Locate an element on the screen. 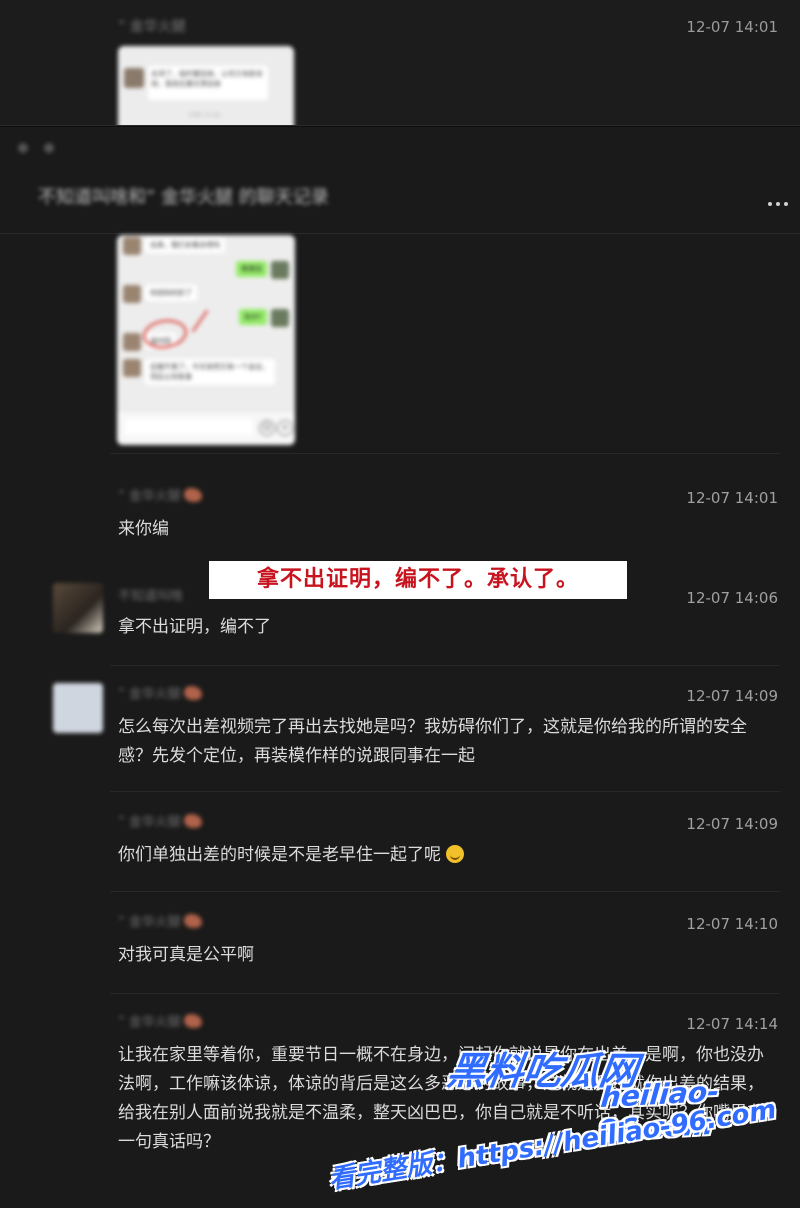  screenshot-input-field is located at coordinates (189, 427).